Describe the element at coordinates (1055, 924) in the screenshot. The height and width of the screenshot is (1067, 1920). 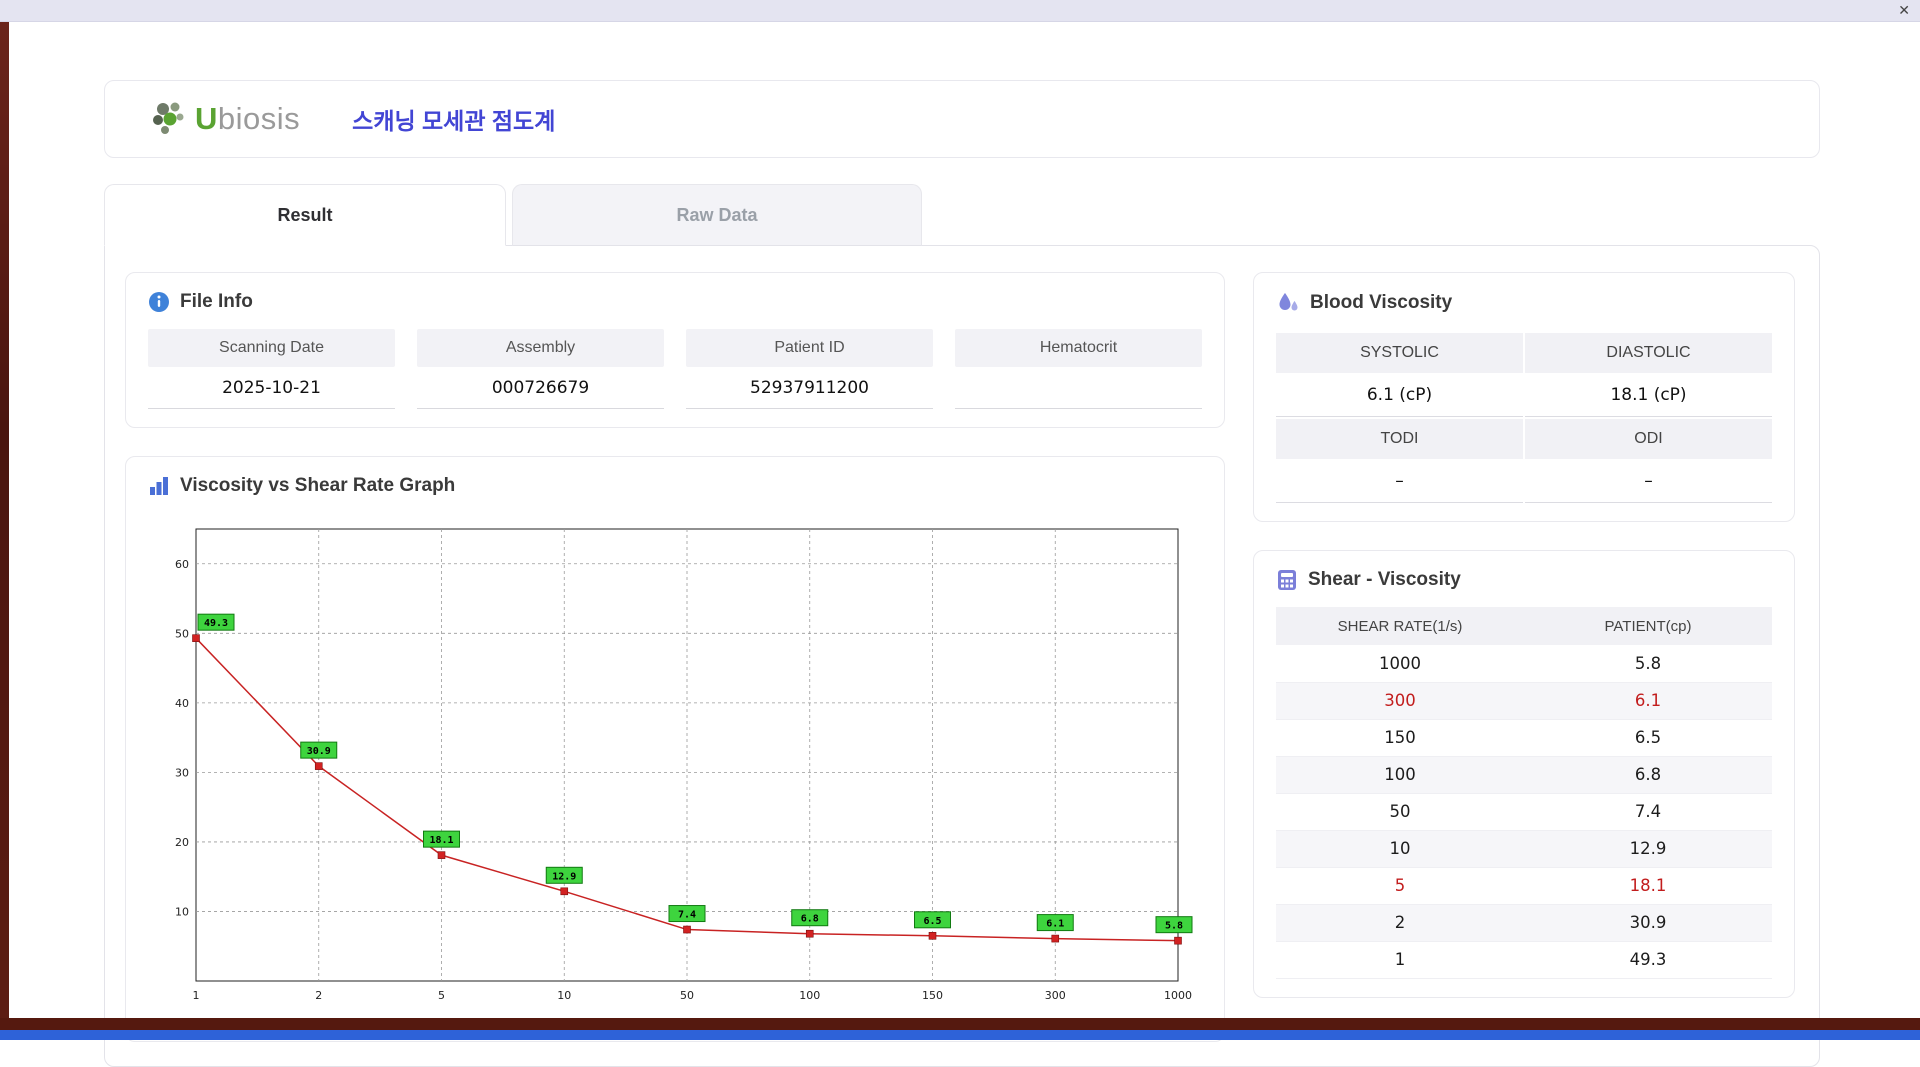
I see `svg-text: 6.1` at that location.